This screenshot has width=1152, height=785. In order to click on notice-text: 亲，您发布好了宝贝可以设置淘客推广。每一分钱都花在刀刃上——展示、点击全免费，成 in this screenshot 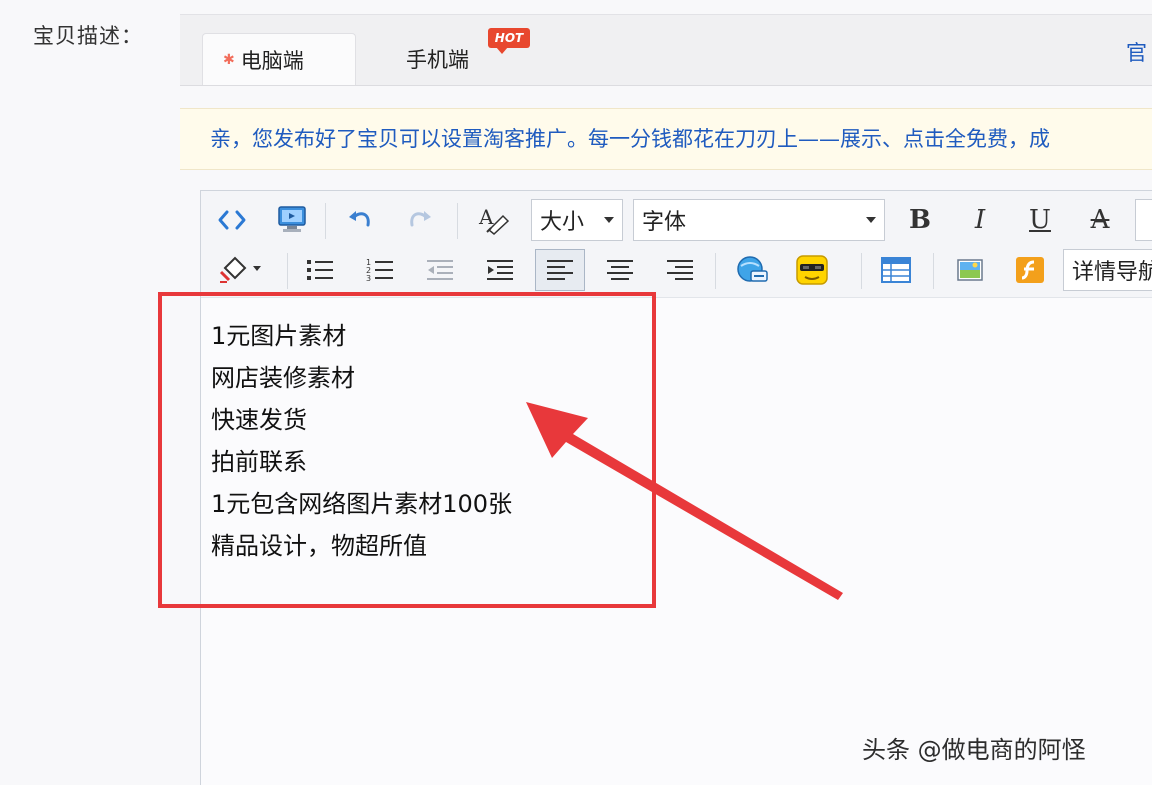, I will do `click(681, 139)`.